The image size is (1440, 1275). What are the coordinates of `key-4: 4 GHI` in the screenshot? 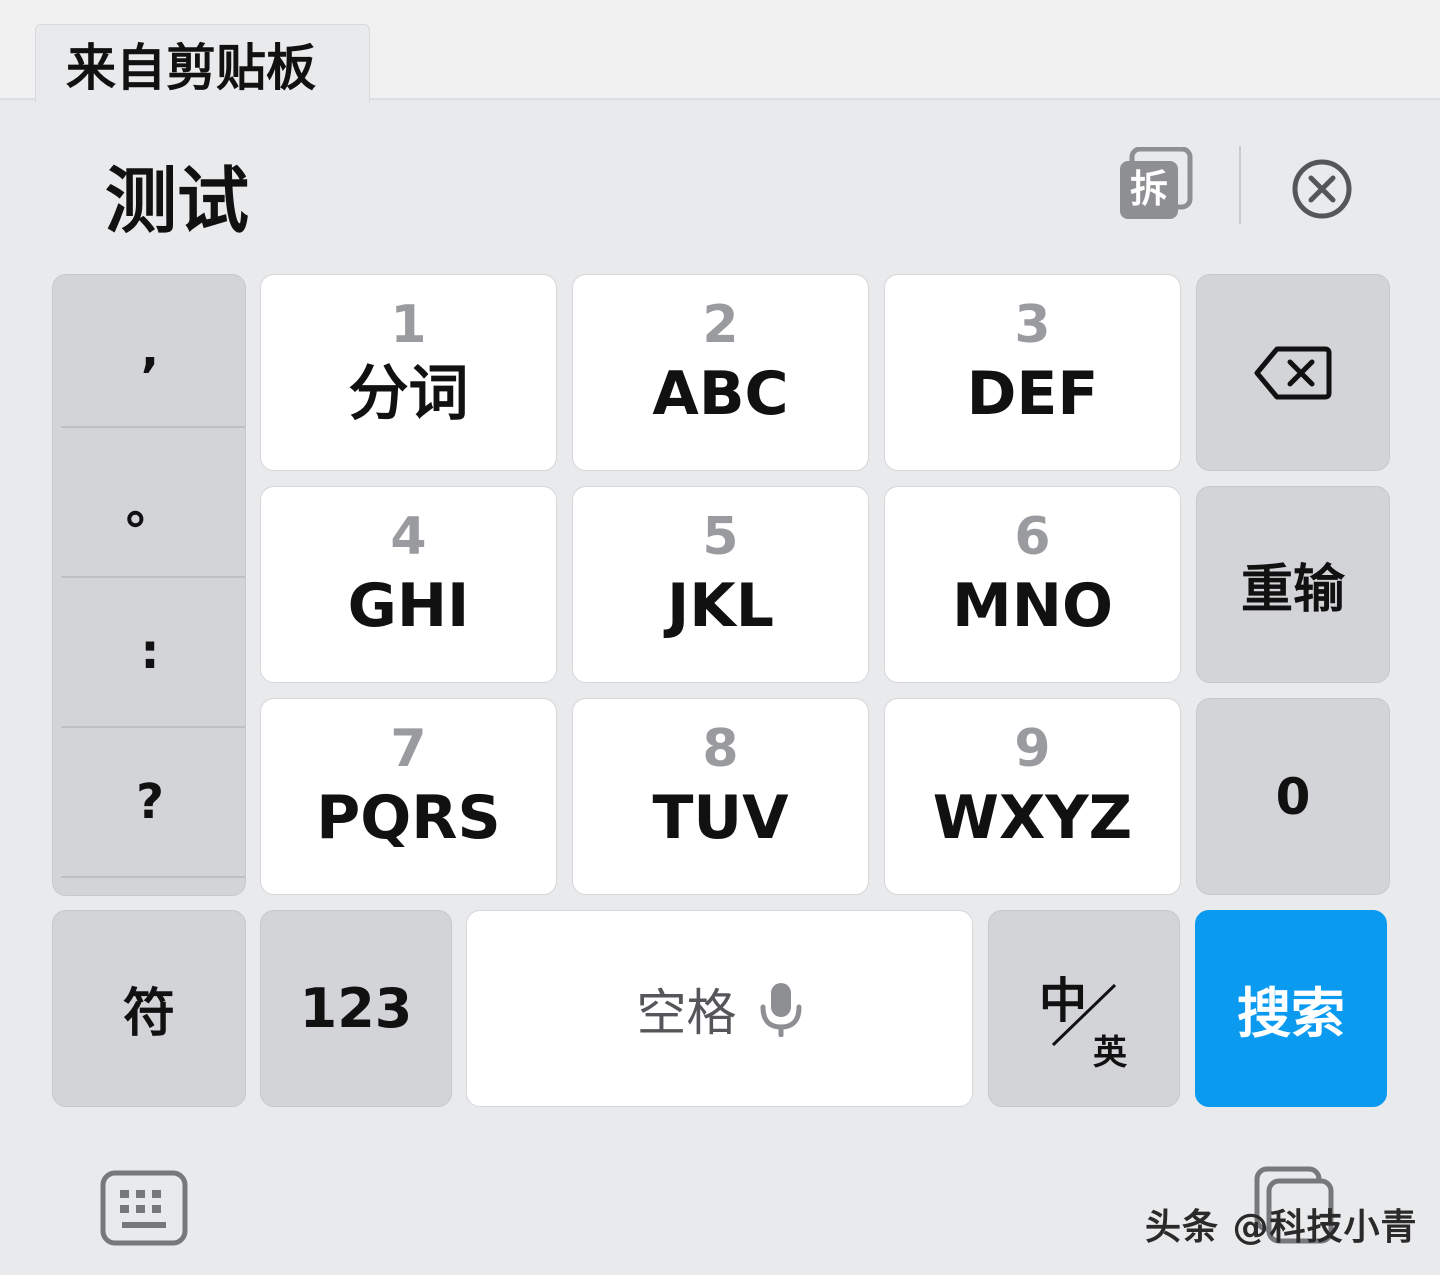 It's located at (408, 584).